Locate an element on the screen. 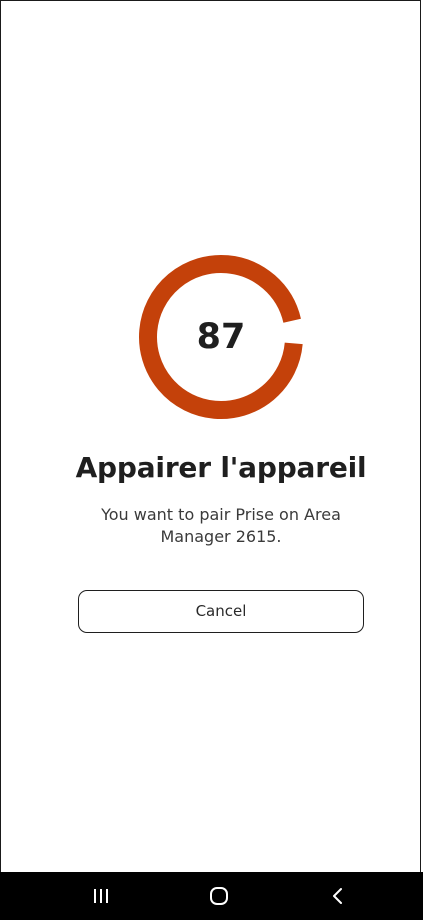 The width and height of the screenshot is (423, 920). cancel-button: Cancel is located at coordinates (221, 611).